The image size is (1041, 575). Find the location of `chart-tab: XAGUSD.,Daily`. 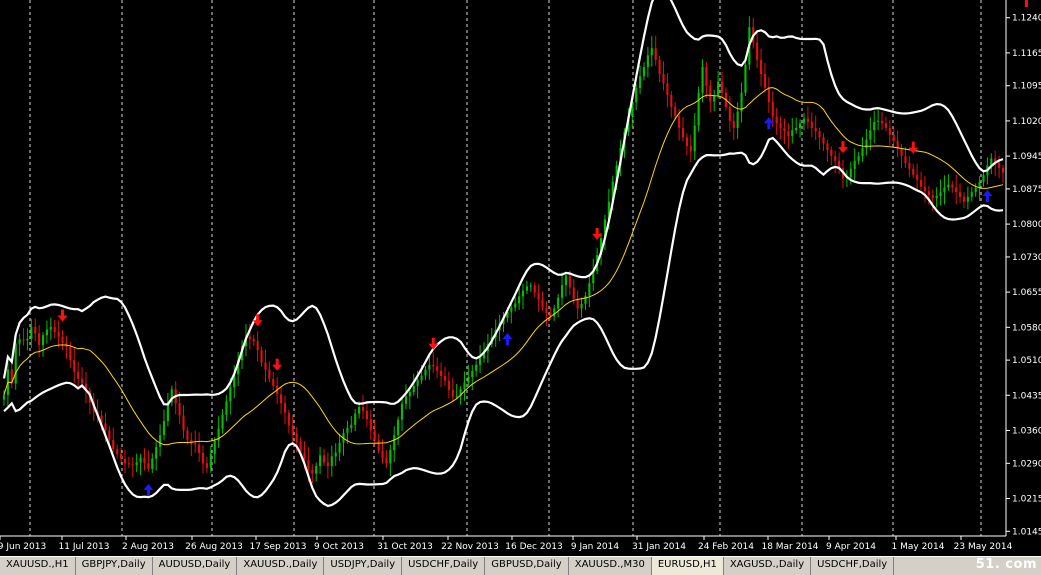

chart-tab: XAGUSD.,Daily is located at coordinates (768, 566).